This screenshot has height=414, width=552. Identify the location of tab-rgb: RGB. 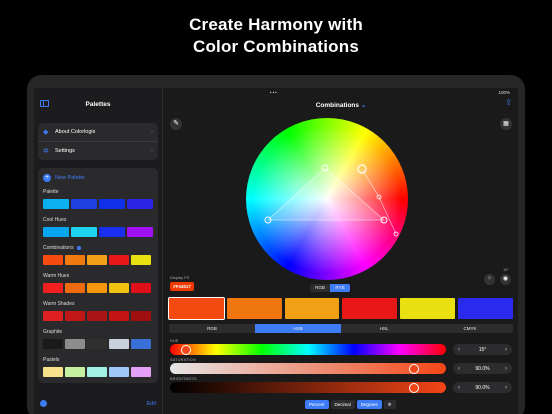
(212, 328).